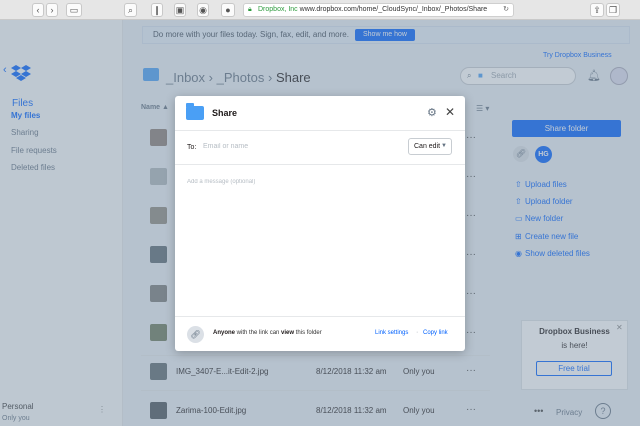 Image resolution: width=640 pixels, height=426 pixels. What do you see at coordinates (225, 113) in the screenshot?
I see `dialog-title: Share` at bounding box center [225, 113].